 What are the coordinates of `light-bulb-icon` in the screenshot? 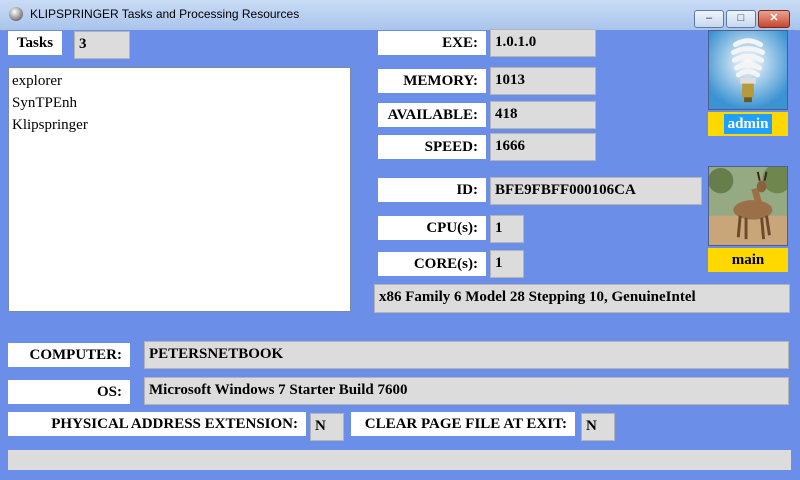 It's located at (748, 70).